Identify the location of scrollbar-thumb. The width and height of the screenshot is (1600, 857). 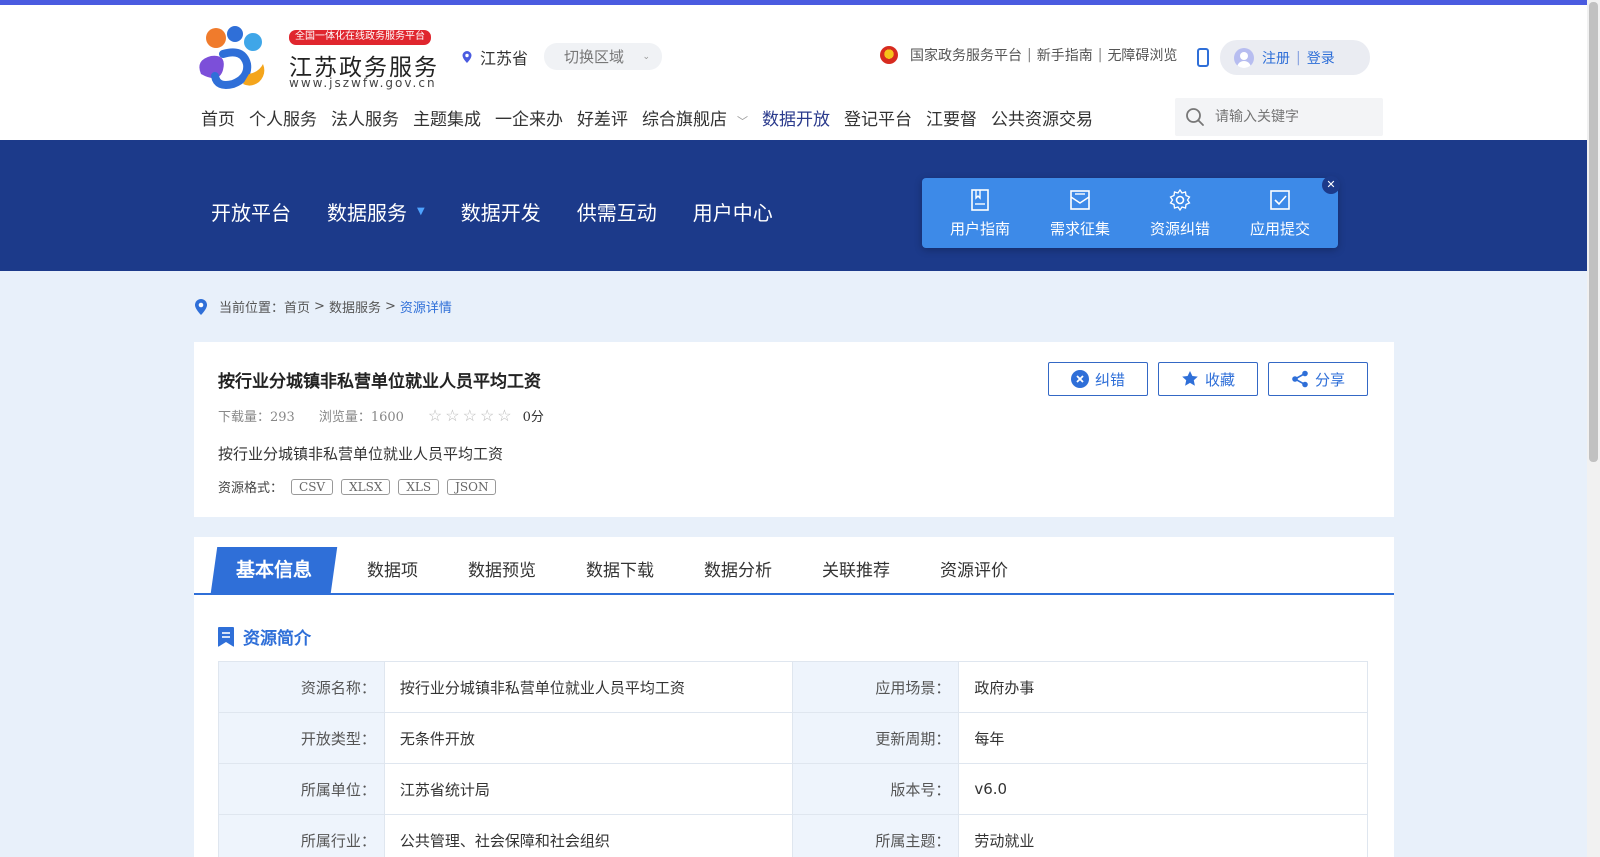
(1593, 232).